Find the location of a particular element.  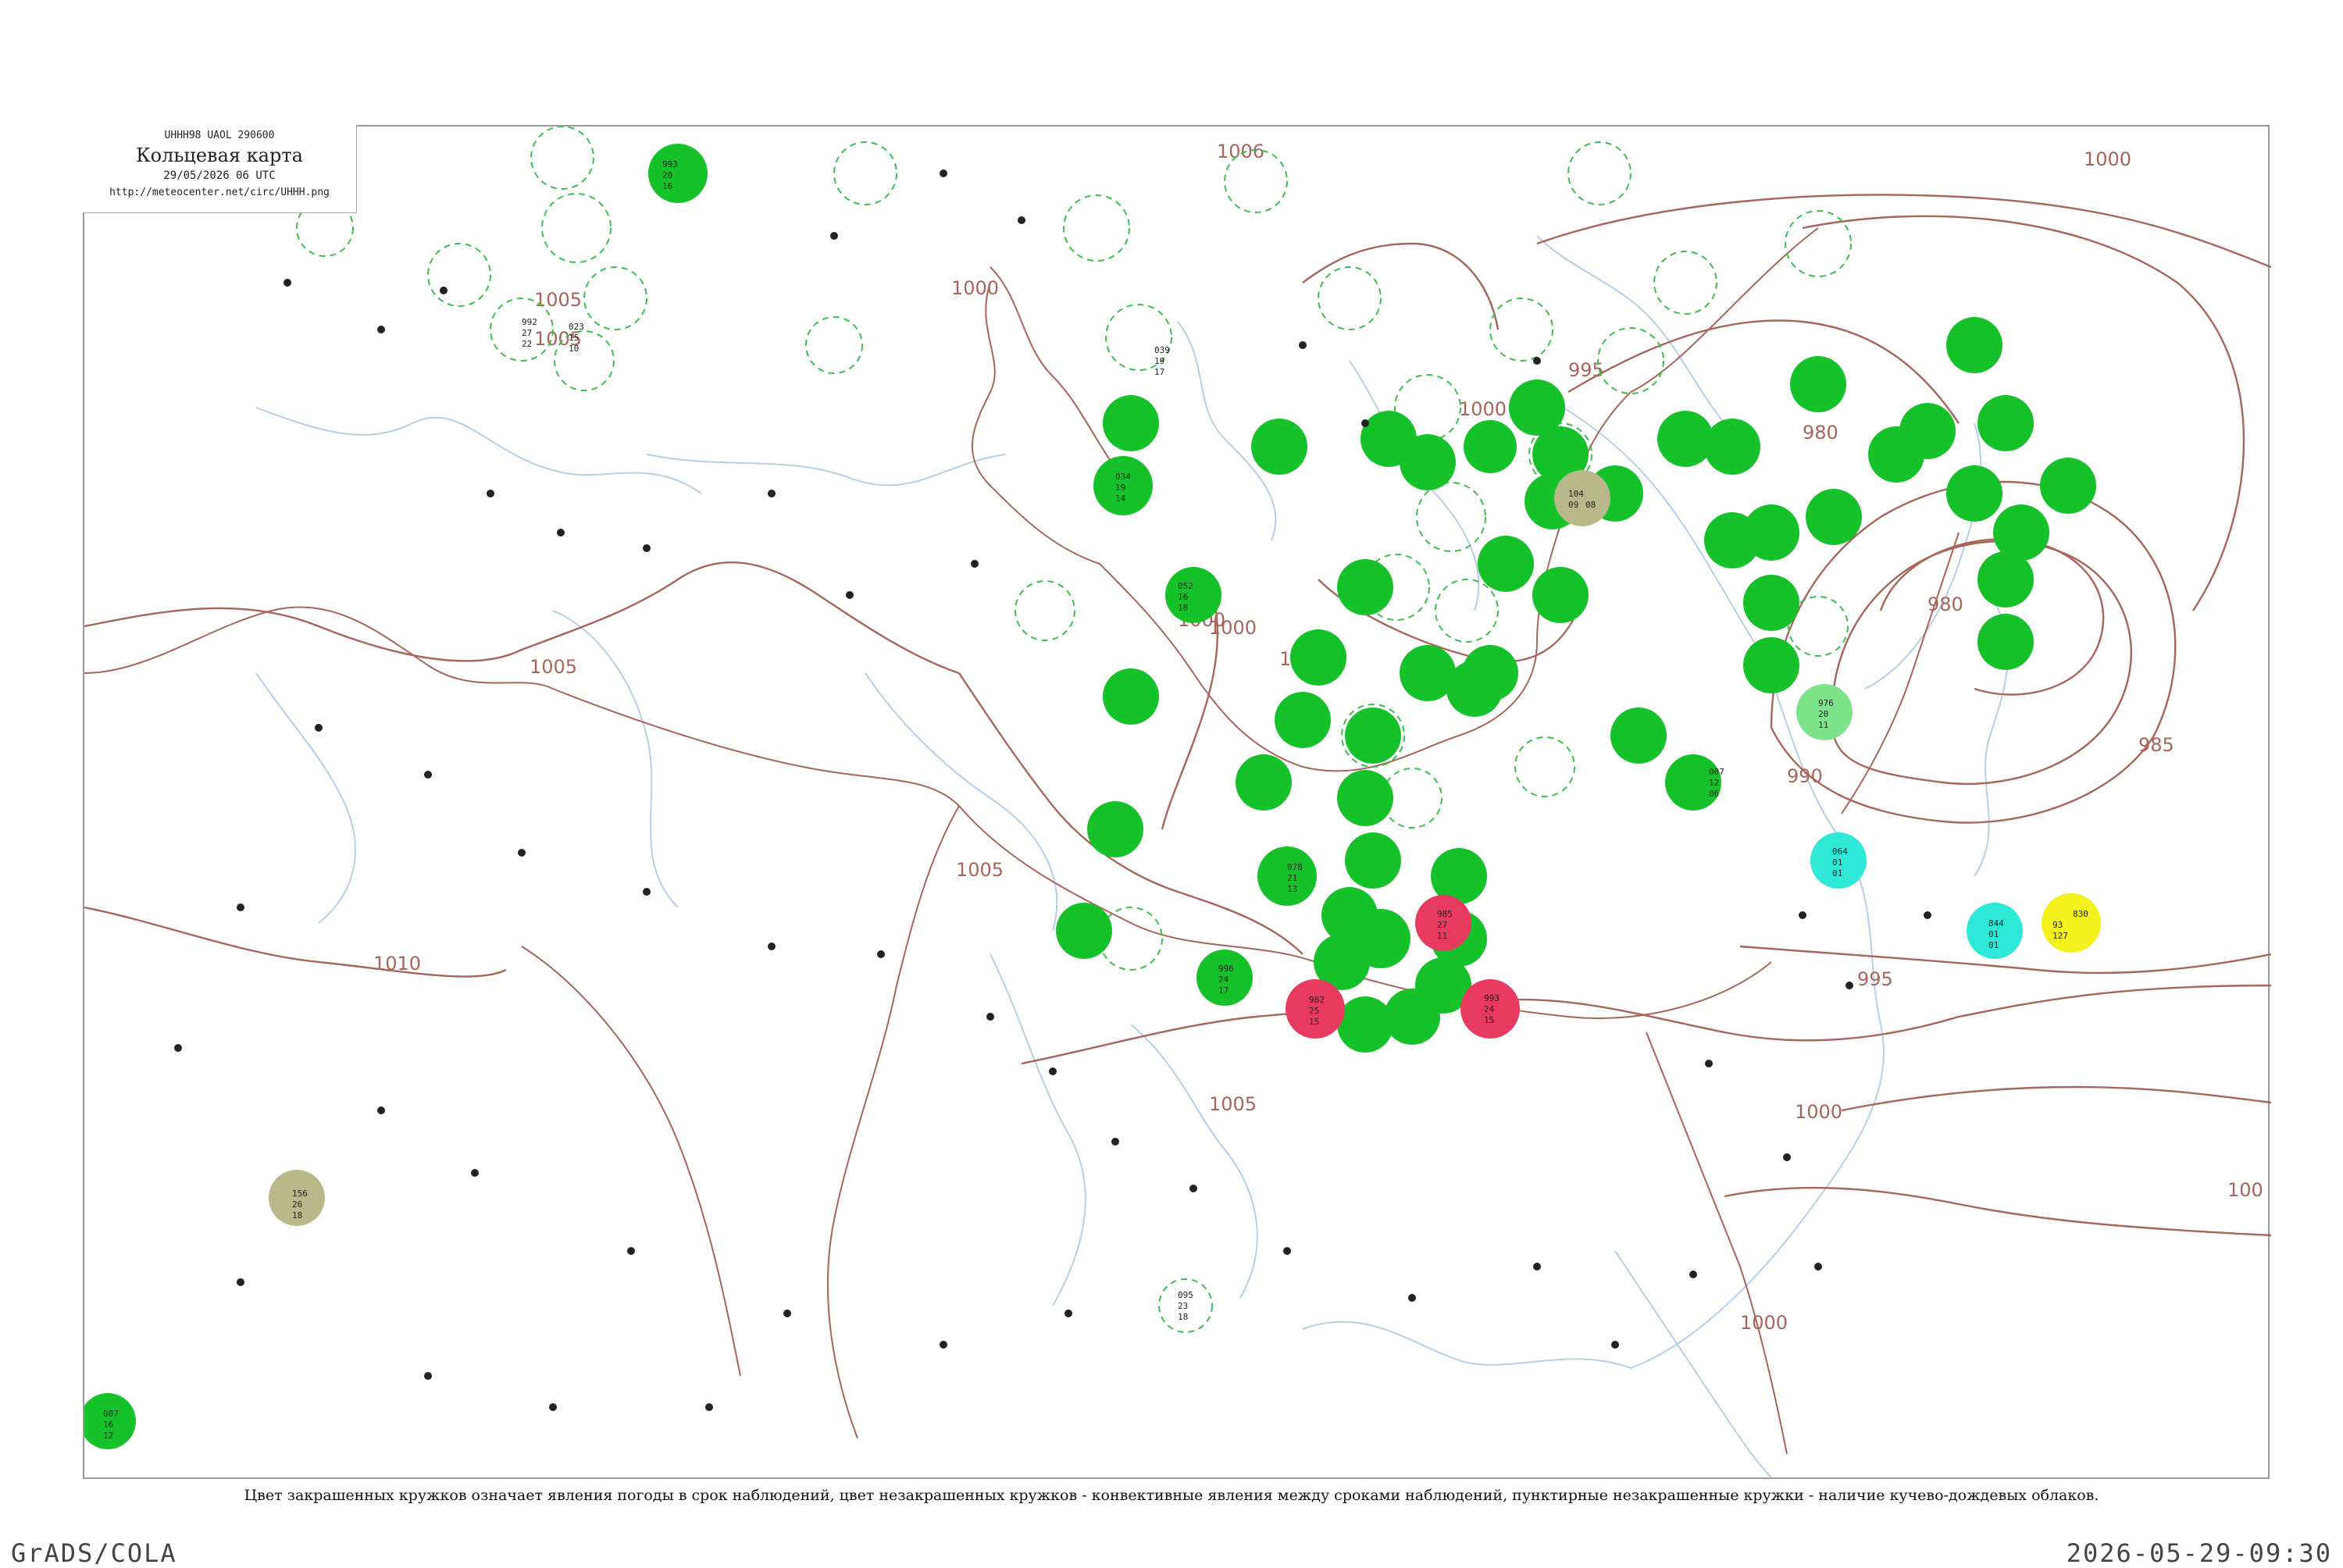

isobar-1005-west is located at coordinates (522, 618).